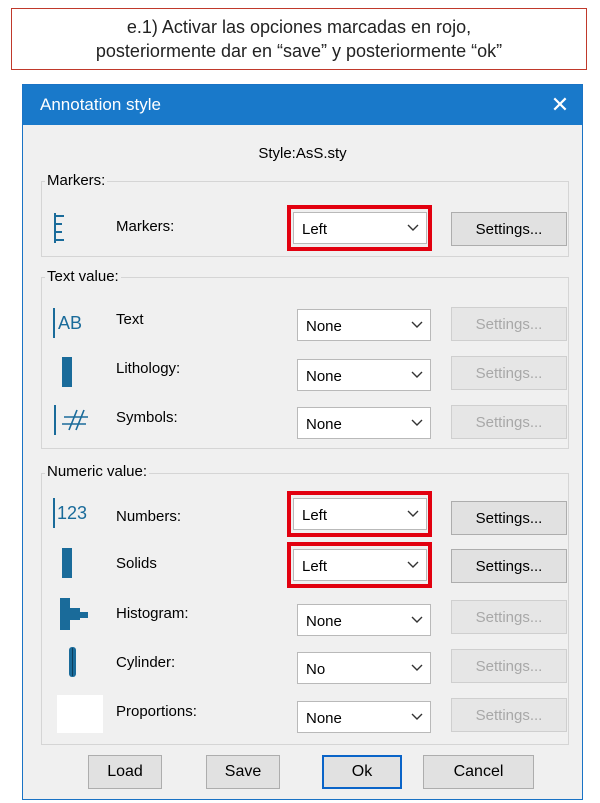 This screenshot has height=803, width=600. Describe the element at coordinates (302, 153) in the screenshot. I see `style-name-label: Style:AsS.sty` at that location.